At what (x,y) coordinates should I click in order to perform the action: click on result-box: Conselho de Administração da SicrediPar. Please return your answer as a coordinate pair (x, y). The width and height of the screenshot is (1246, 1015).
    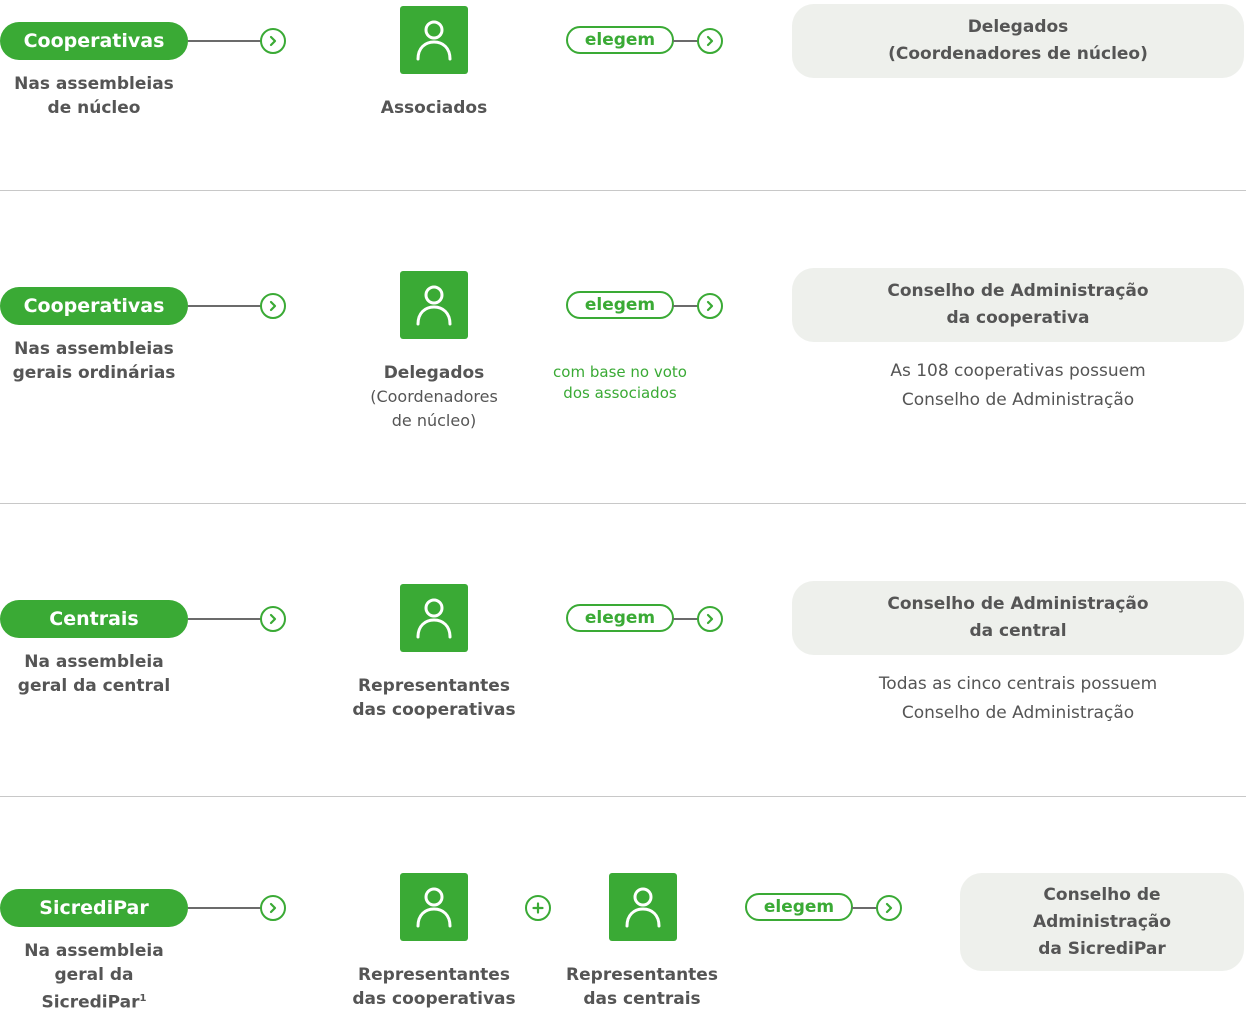
    Looking at the image, I should click on (1102, 922).